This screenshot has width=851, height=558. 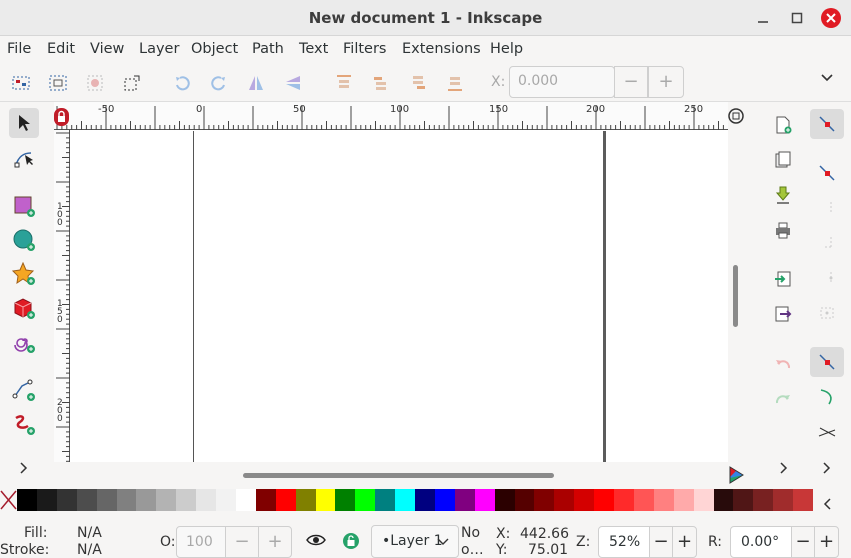 I want to click on import-button, so click(x=783, y=279).